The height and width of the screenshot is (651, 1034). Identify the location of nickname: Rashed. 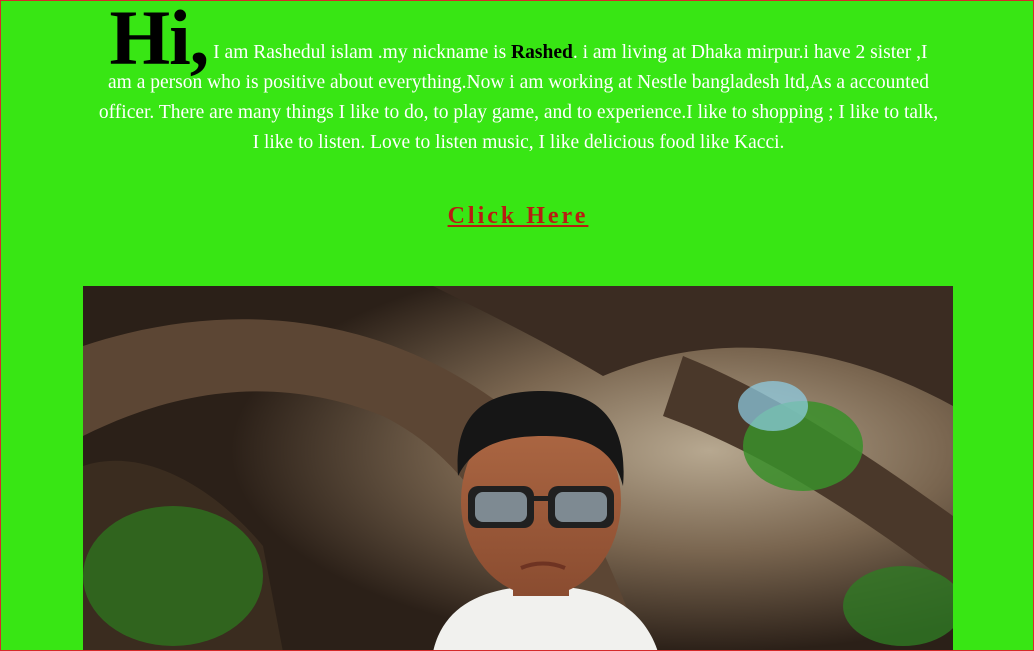
(542, 52).